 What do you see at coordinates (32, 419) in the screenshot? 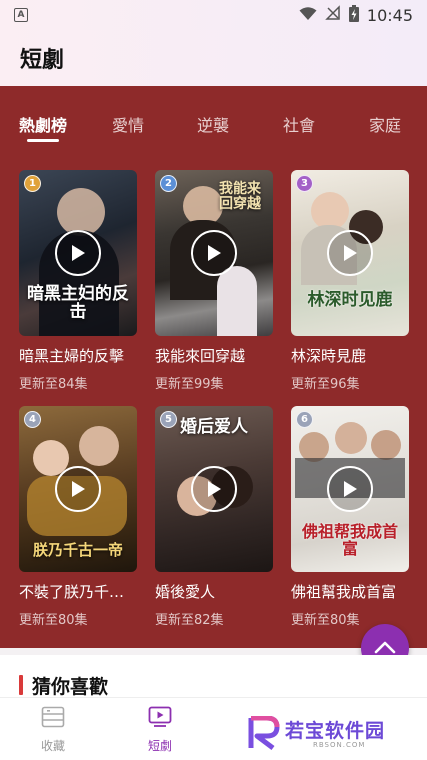
I see `rank-badge: 4` at bounding box center [32, 419].